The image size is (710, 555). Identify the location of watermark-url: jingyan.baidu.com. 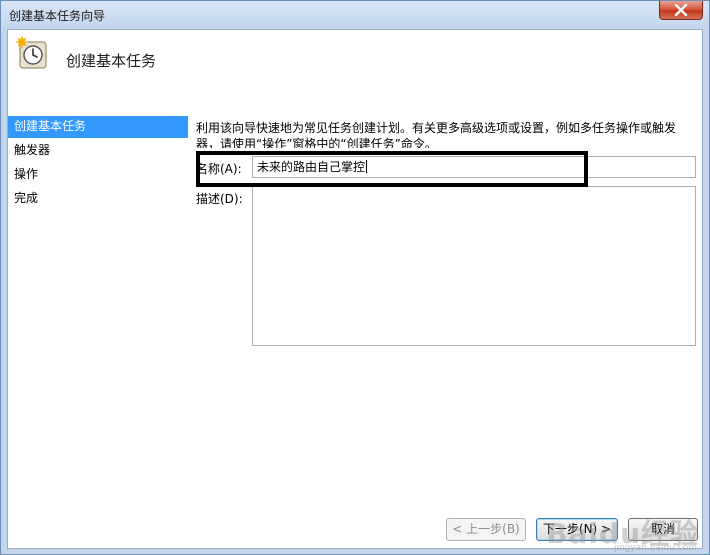
(655, 548).